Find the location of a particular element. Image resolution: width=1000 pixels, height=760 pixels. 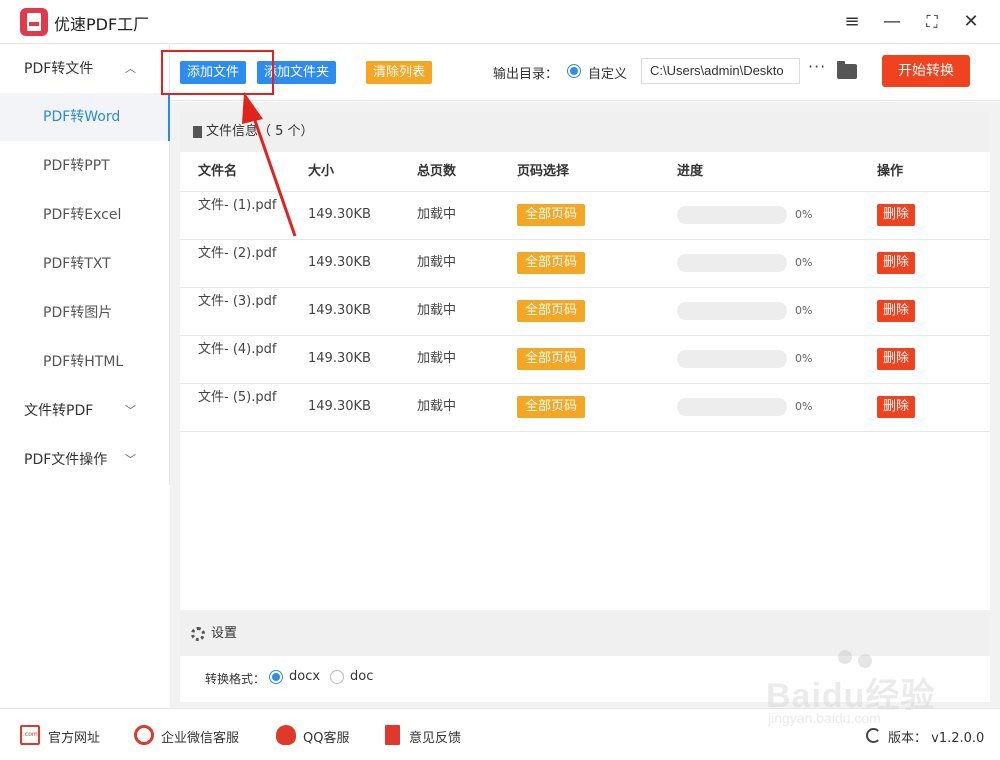

table-divider is located at coordinates (585, 431).